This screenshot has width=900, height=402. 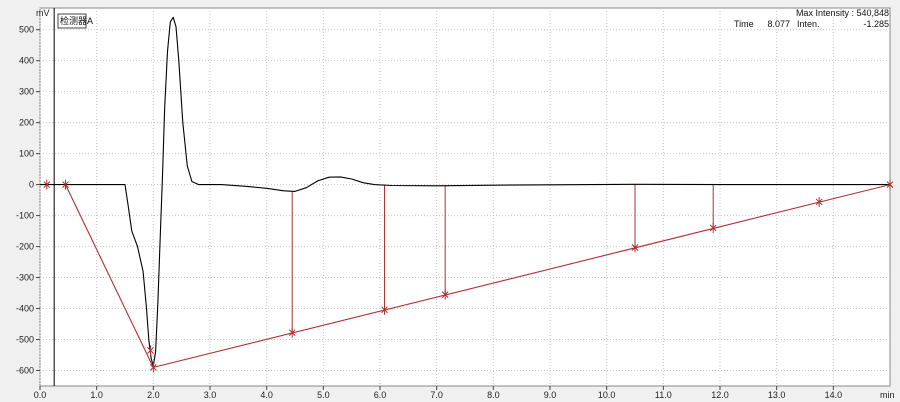 I want to click on y-tick-label: -100, so click(x=25, y=216).